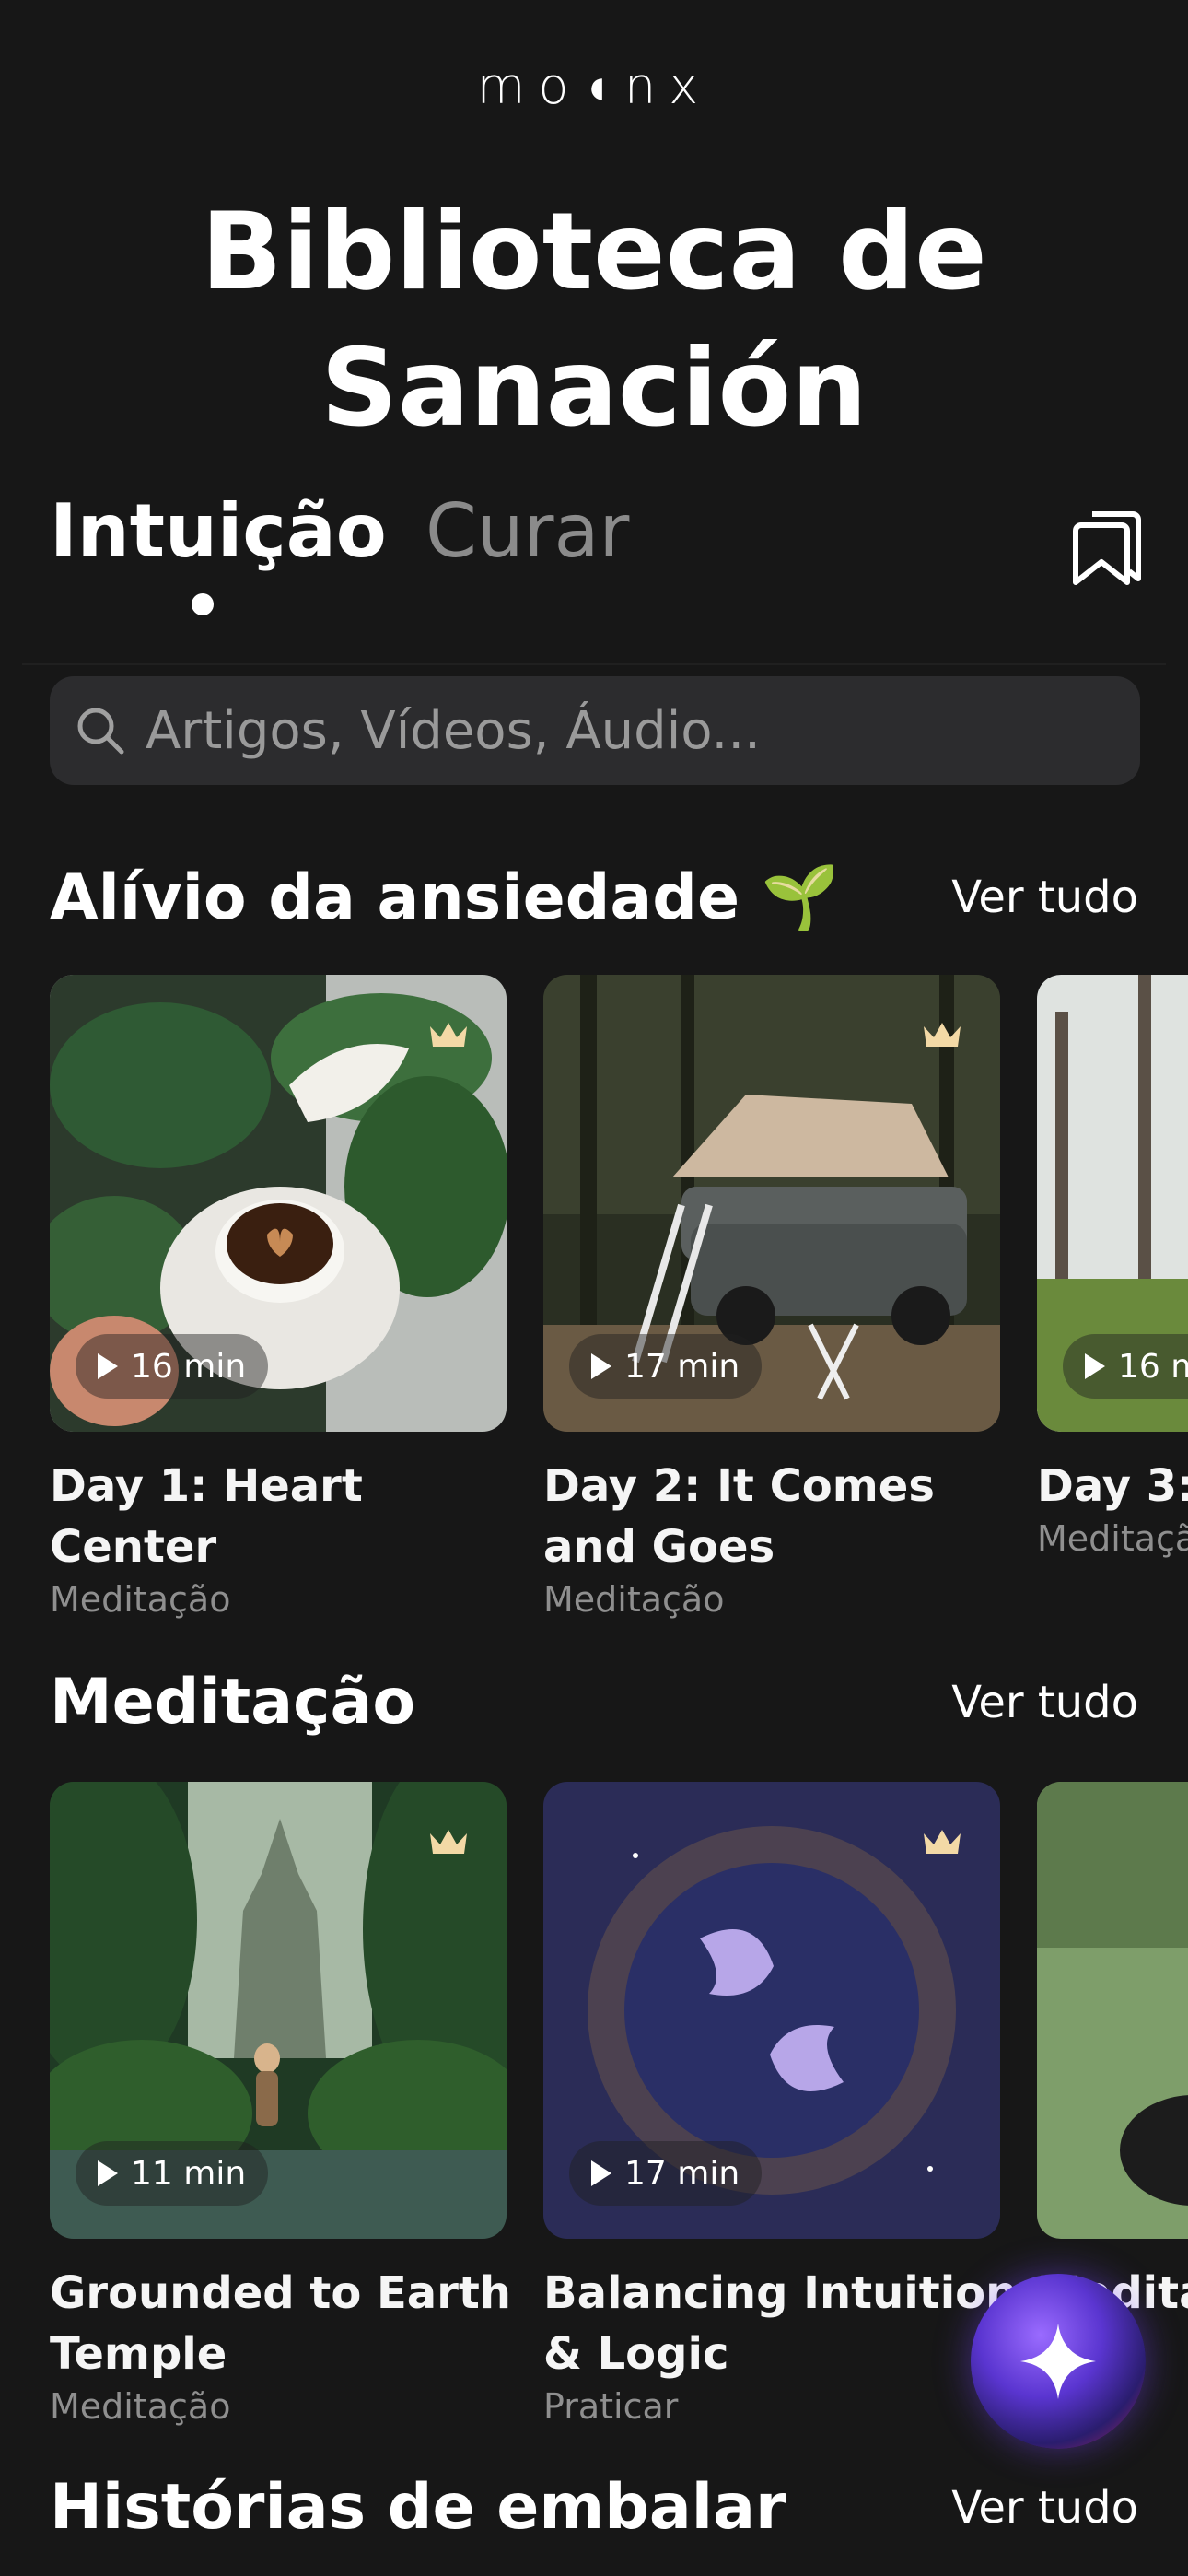 This screenshot has height=2576, width=1188. Describe the element at coordinates (1044, 1702) in the screenshot. I see `see-all-meditation: Ver tudo` at that location.